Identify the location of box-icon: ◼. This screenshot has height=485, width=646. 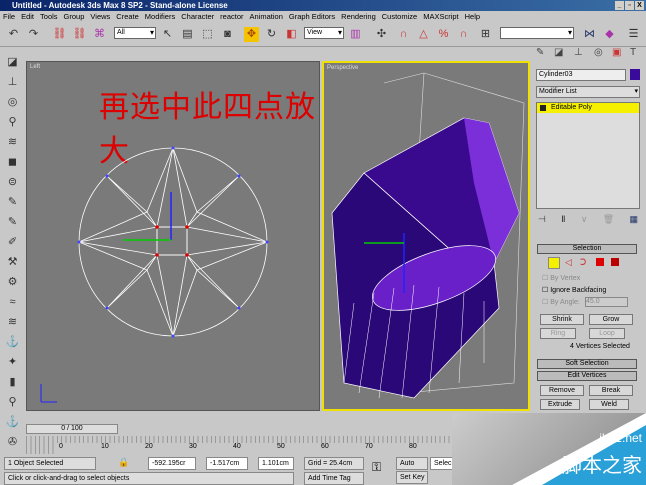
(12, 162).